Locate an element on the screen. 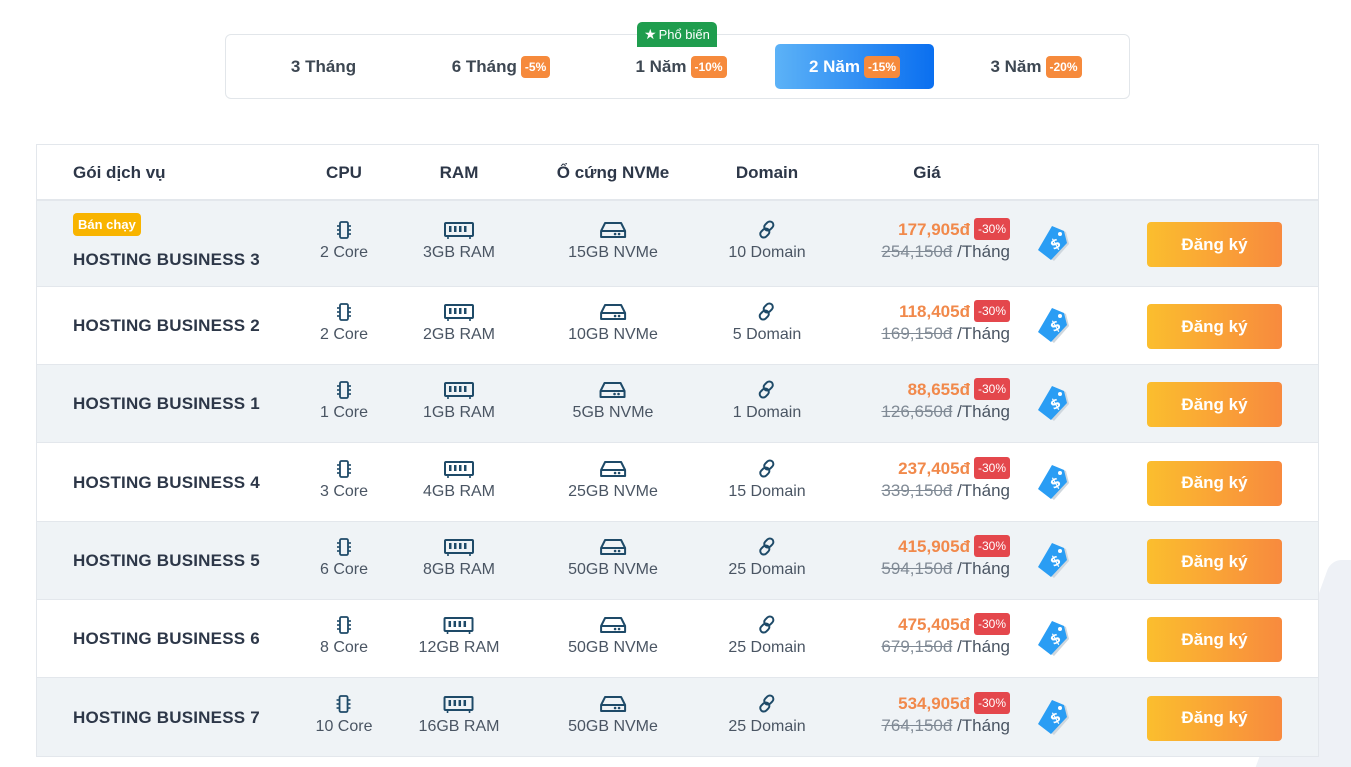 The height and width of the screenshot is (767, 1351). disk-cell: 10GB NVMe is located at coordinates (613, 323).